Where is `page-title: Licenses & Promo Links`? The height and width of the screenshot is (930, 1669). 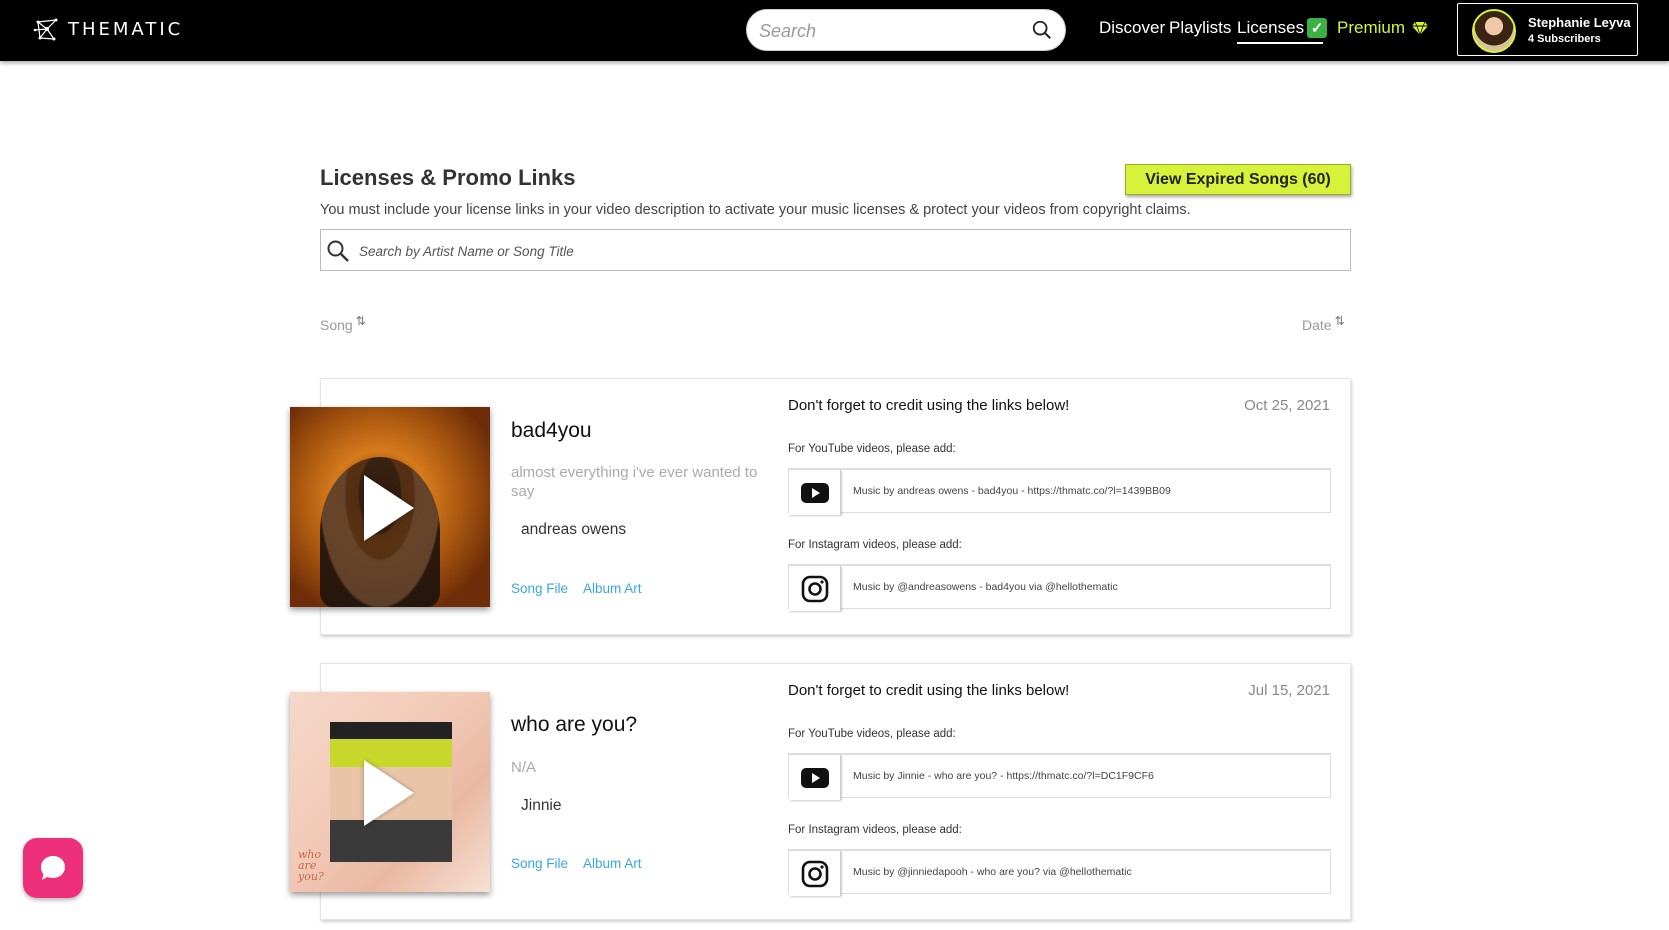 page-title: Licenses & Promo Links is located at coordinates (448, 177).